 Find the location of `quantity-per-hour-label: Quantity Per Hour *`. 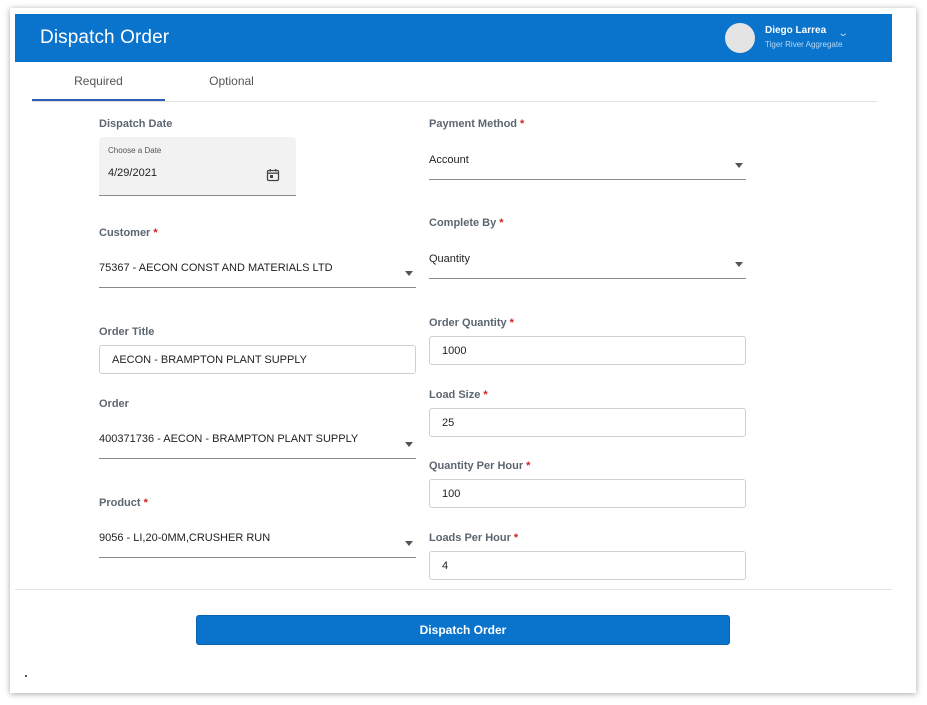

quantity-per-hour-label: Quantity Per Hour * is located at coordinates (480, 466).